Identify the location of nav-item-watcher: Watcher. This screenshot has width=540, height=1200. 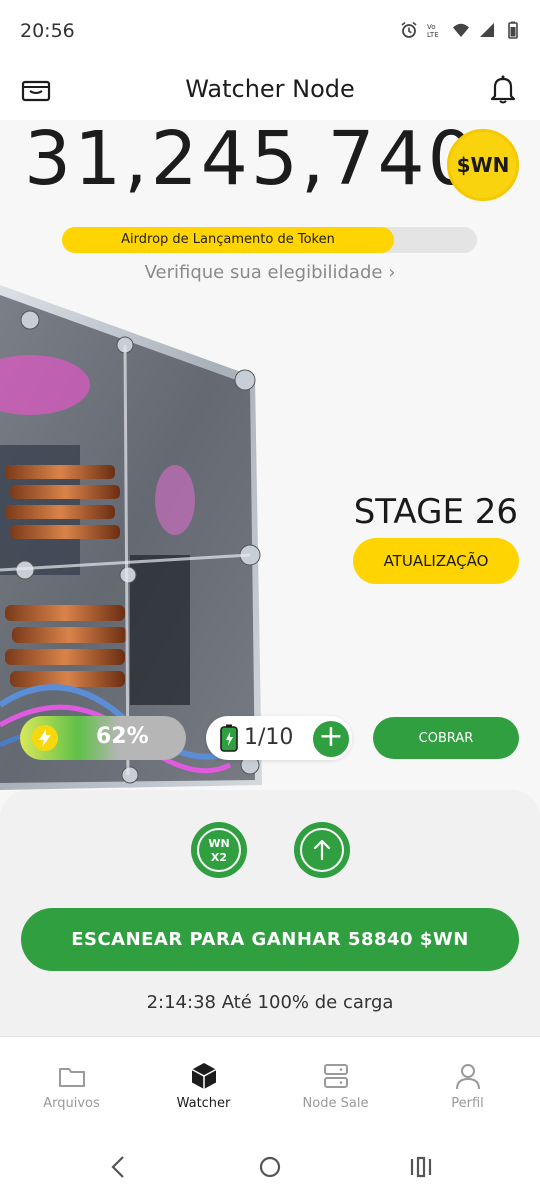
(203, 1084).